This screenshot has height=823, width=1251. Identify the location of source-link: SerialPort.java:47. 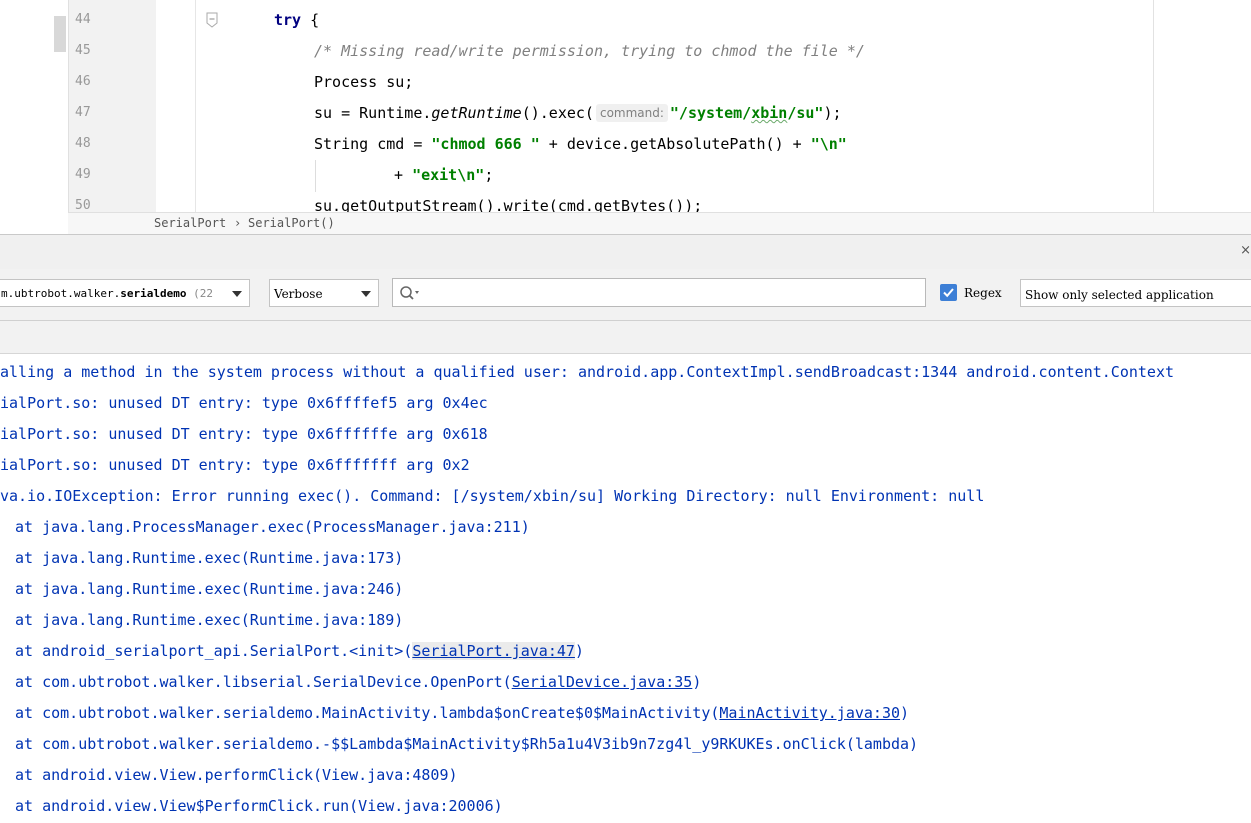
(493, 651).